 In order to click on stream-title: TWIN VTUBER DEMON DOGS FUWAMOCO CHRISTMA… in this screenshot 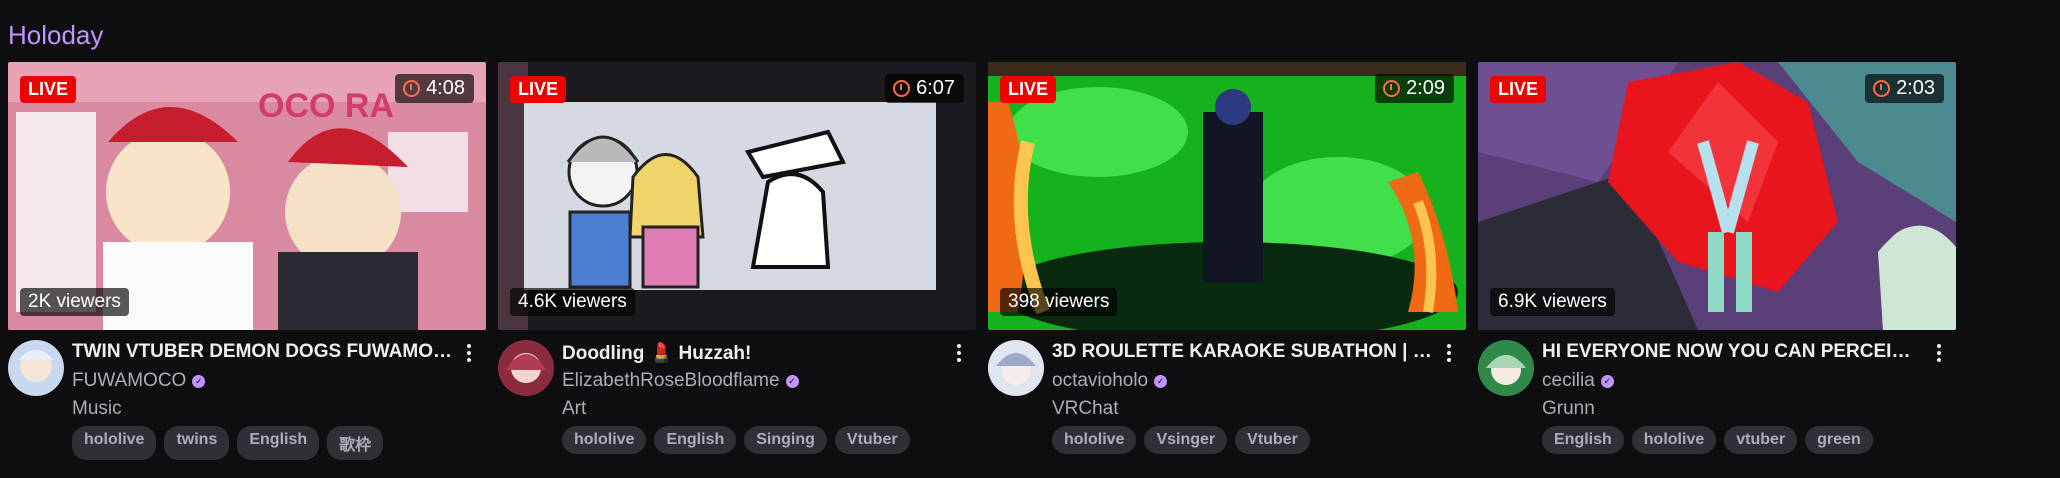, I will do `click(262, 352)`.